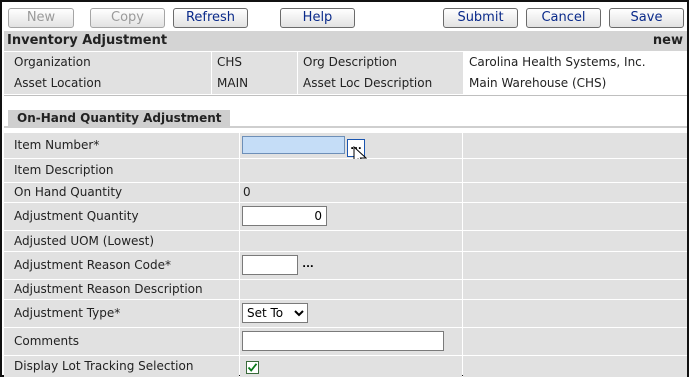 This screenshot has width=689, height=377. I want to click on form-row-adjustment-type: Adjustment Type* Set To, so click(345, 313).